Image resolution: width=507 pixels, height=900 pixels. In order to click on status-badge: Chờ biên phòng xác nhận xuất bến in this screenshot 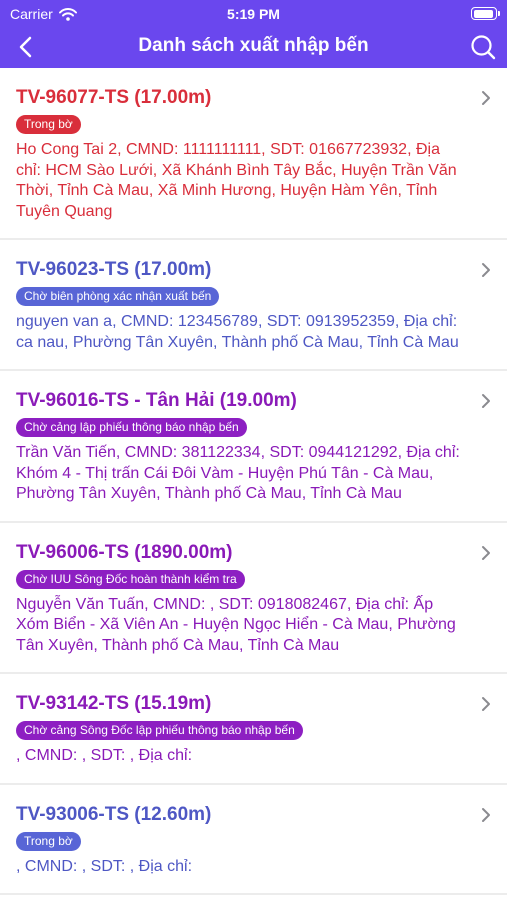, I will do `click(118, 296)`.